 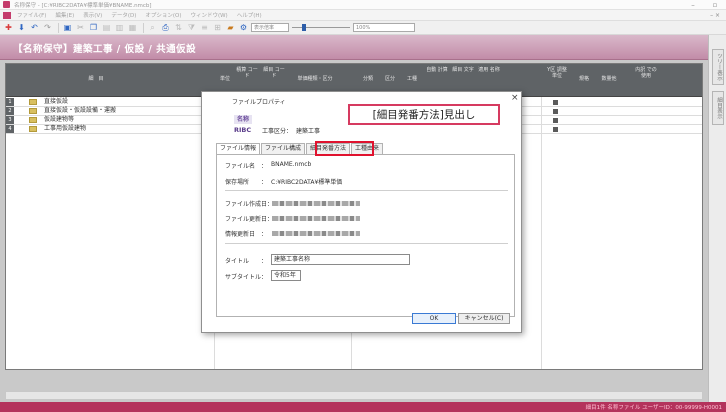 I want to click on column-header: 適用 名称, so click(x=489, y=70).